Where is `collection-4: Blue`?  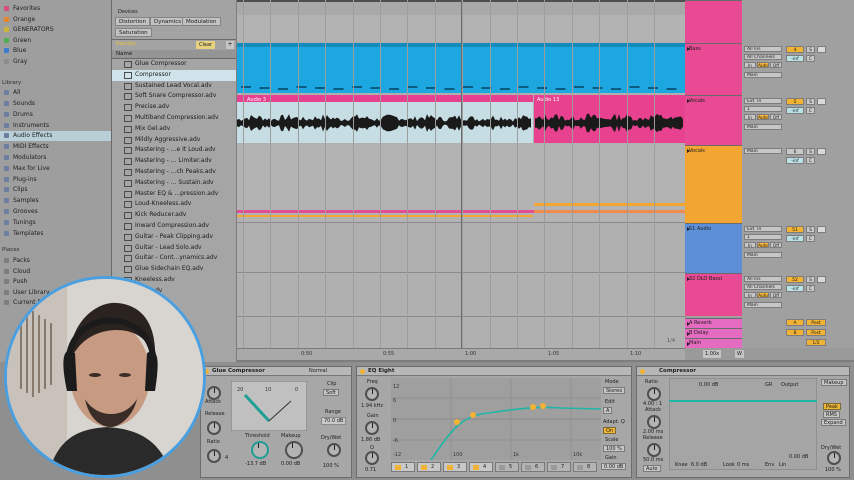
collection-4: Blue is located at coordinates (15, 51).